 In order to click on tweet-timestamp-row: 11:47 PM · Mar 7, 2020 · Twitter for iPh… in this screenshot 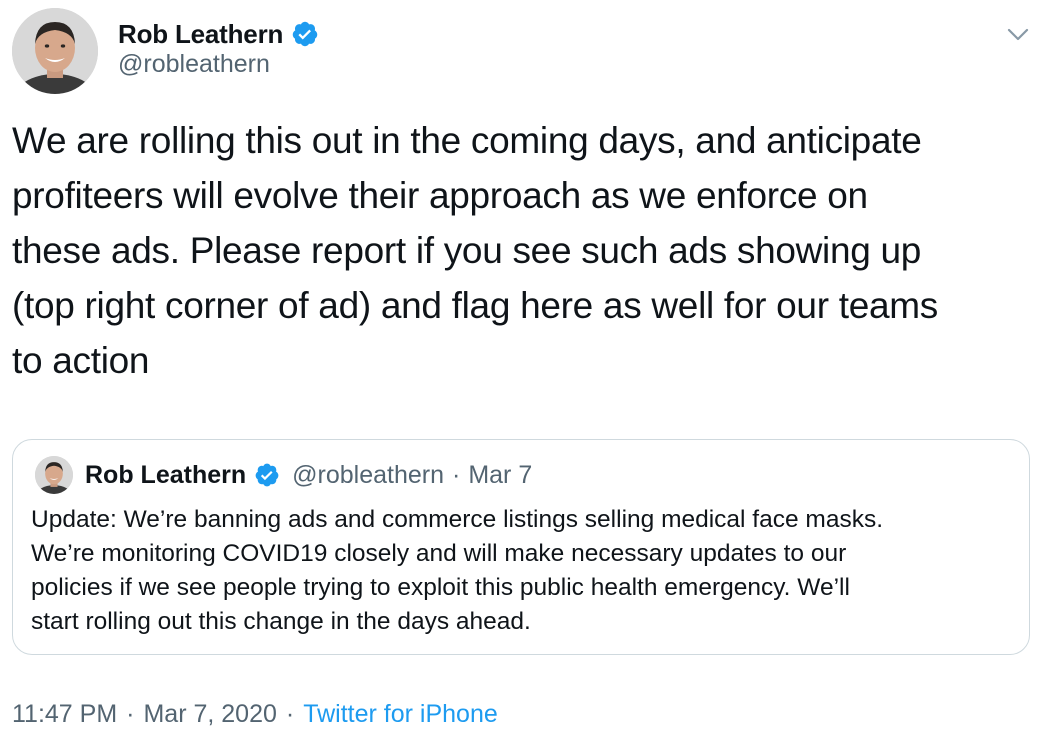, I will do `click(255, 714)`.